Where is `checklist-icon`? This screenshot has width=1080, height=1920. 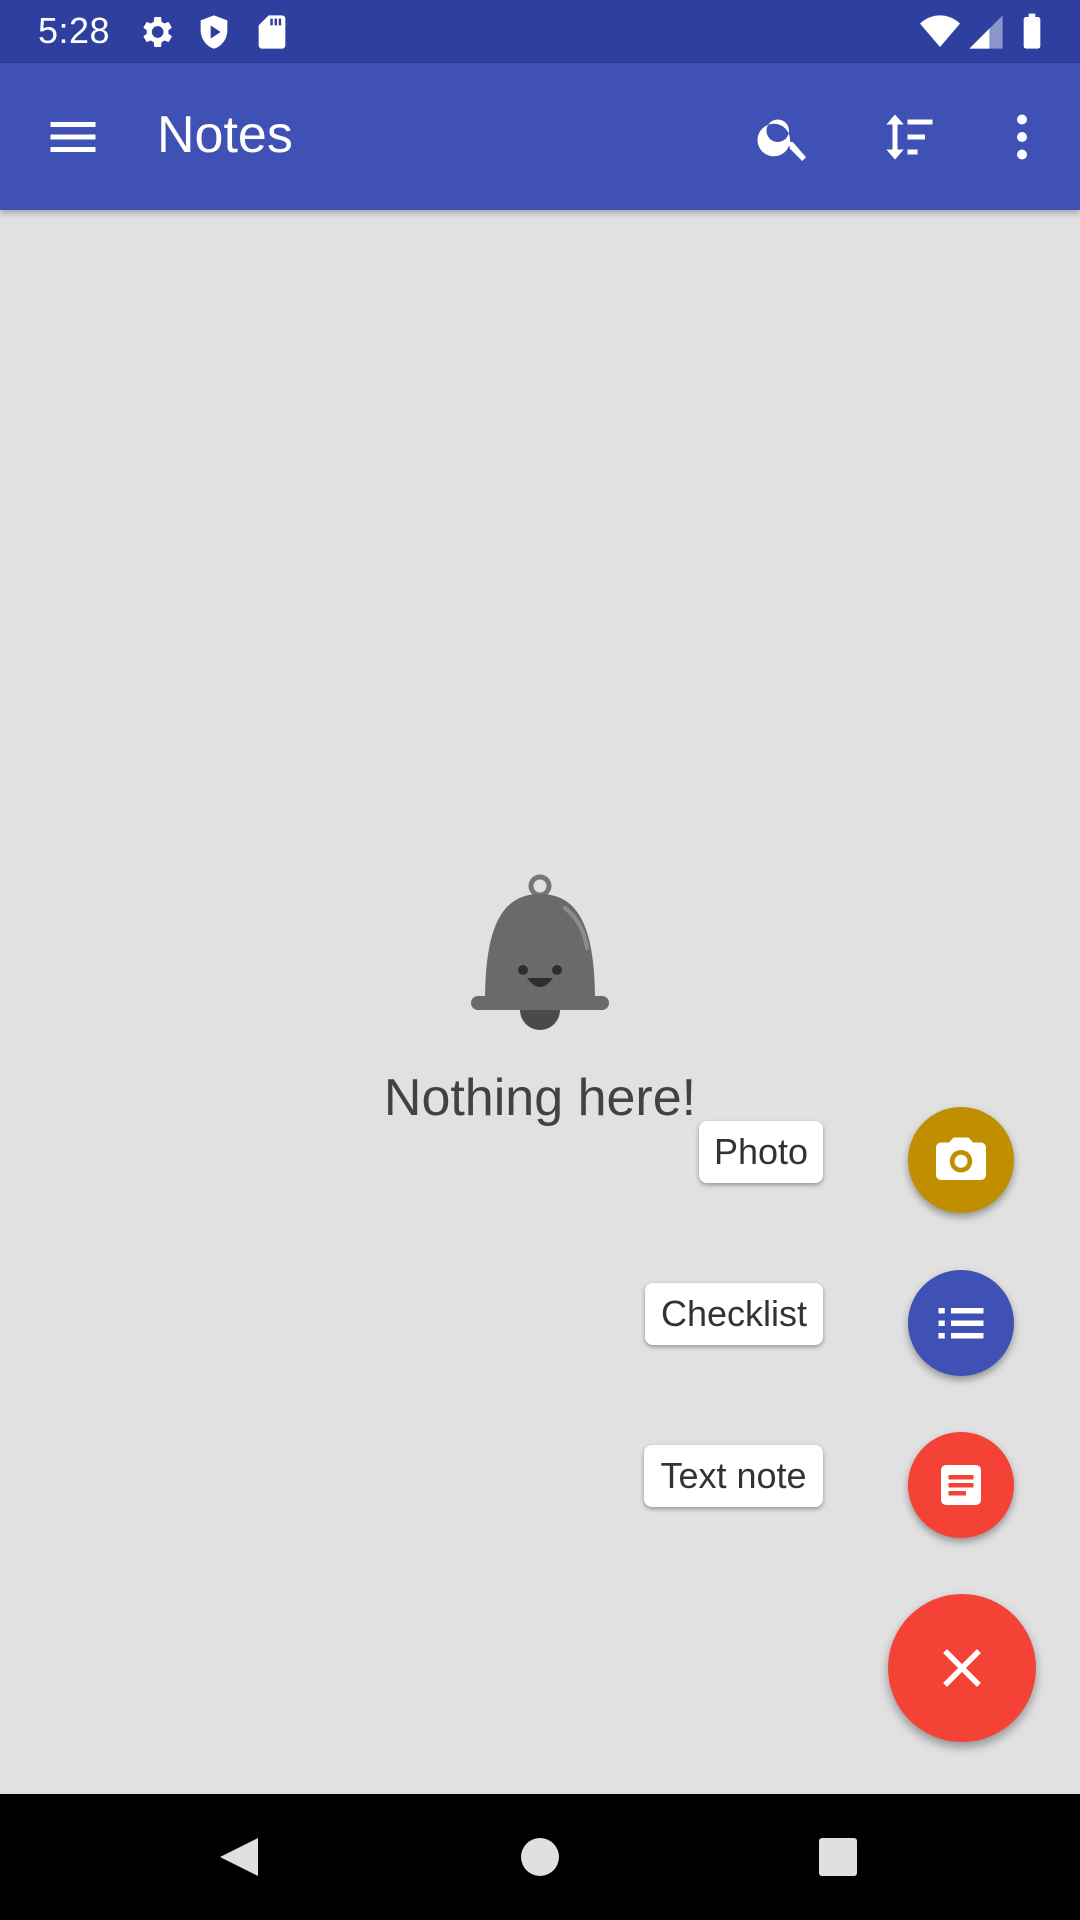 checklist-icon is located at coordinates (961, 1323).